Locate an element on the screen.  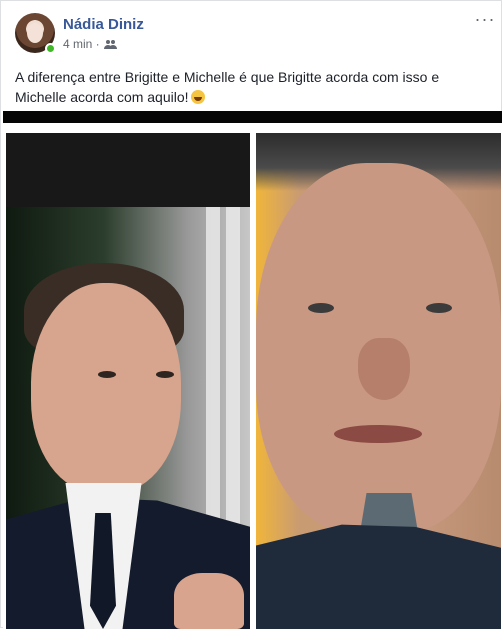
photo-right-eye-right is located at coordinates (439, 308).